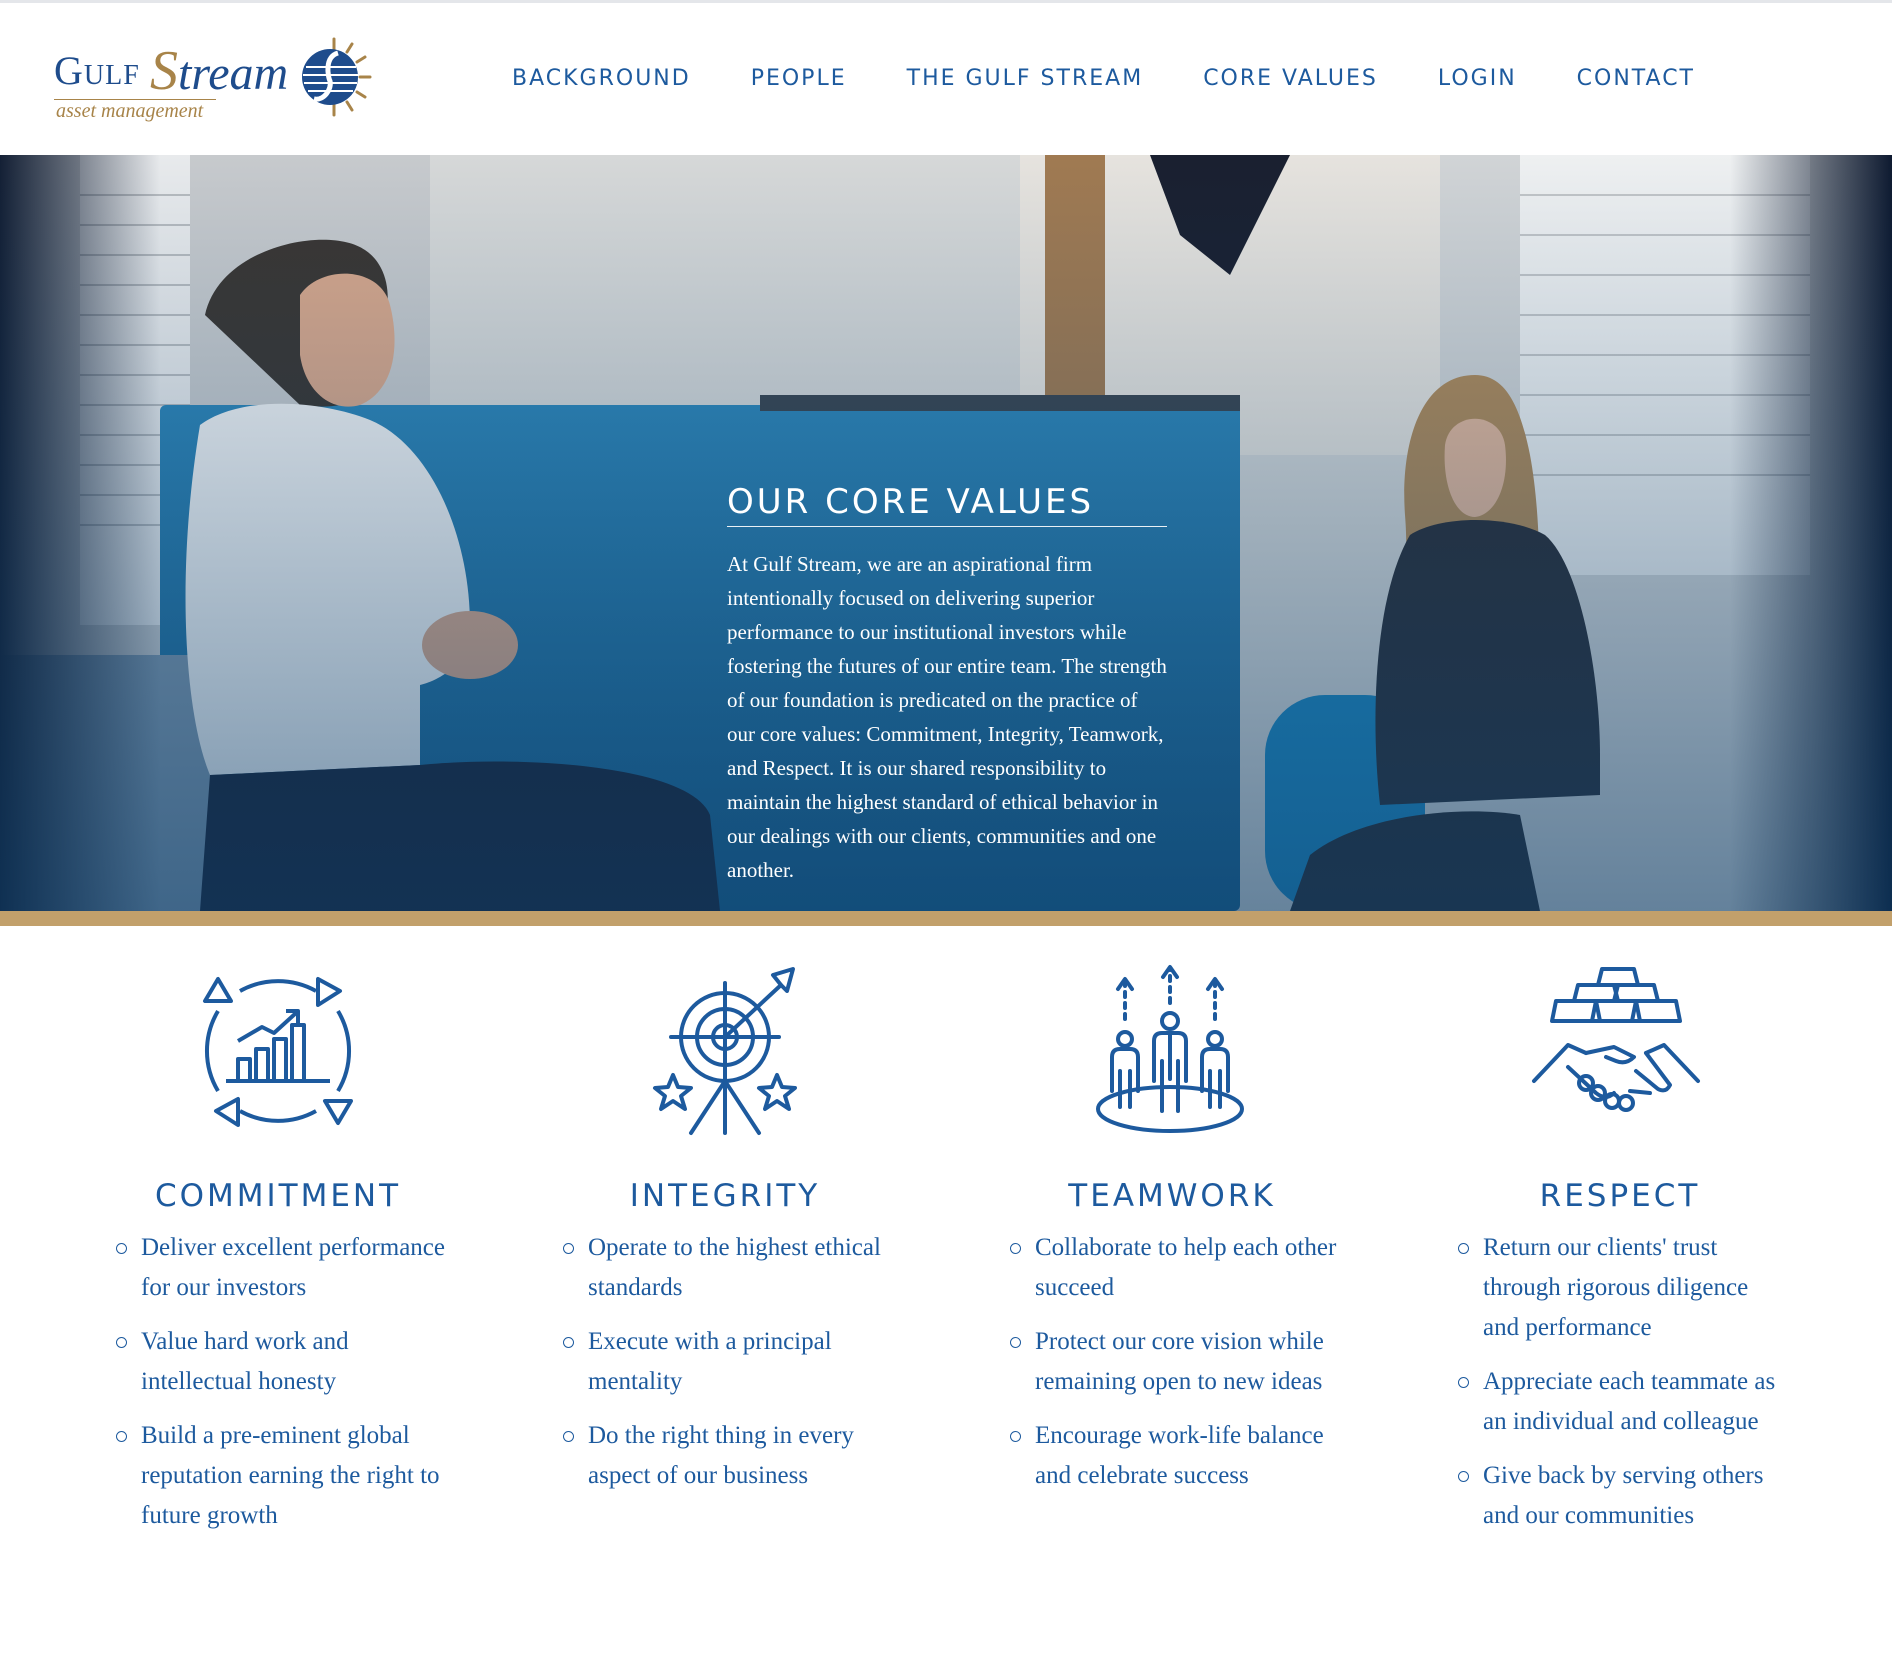  Describe the element at coordinates (1616, 1039) in the screenshot. I see `handshake-gold-bars-icon` at that location.